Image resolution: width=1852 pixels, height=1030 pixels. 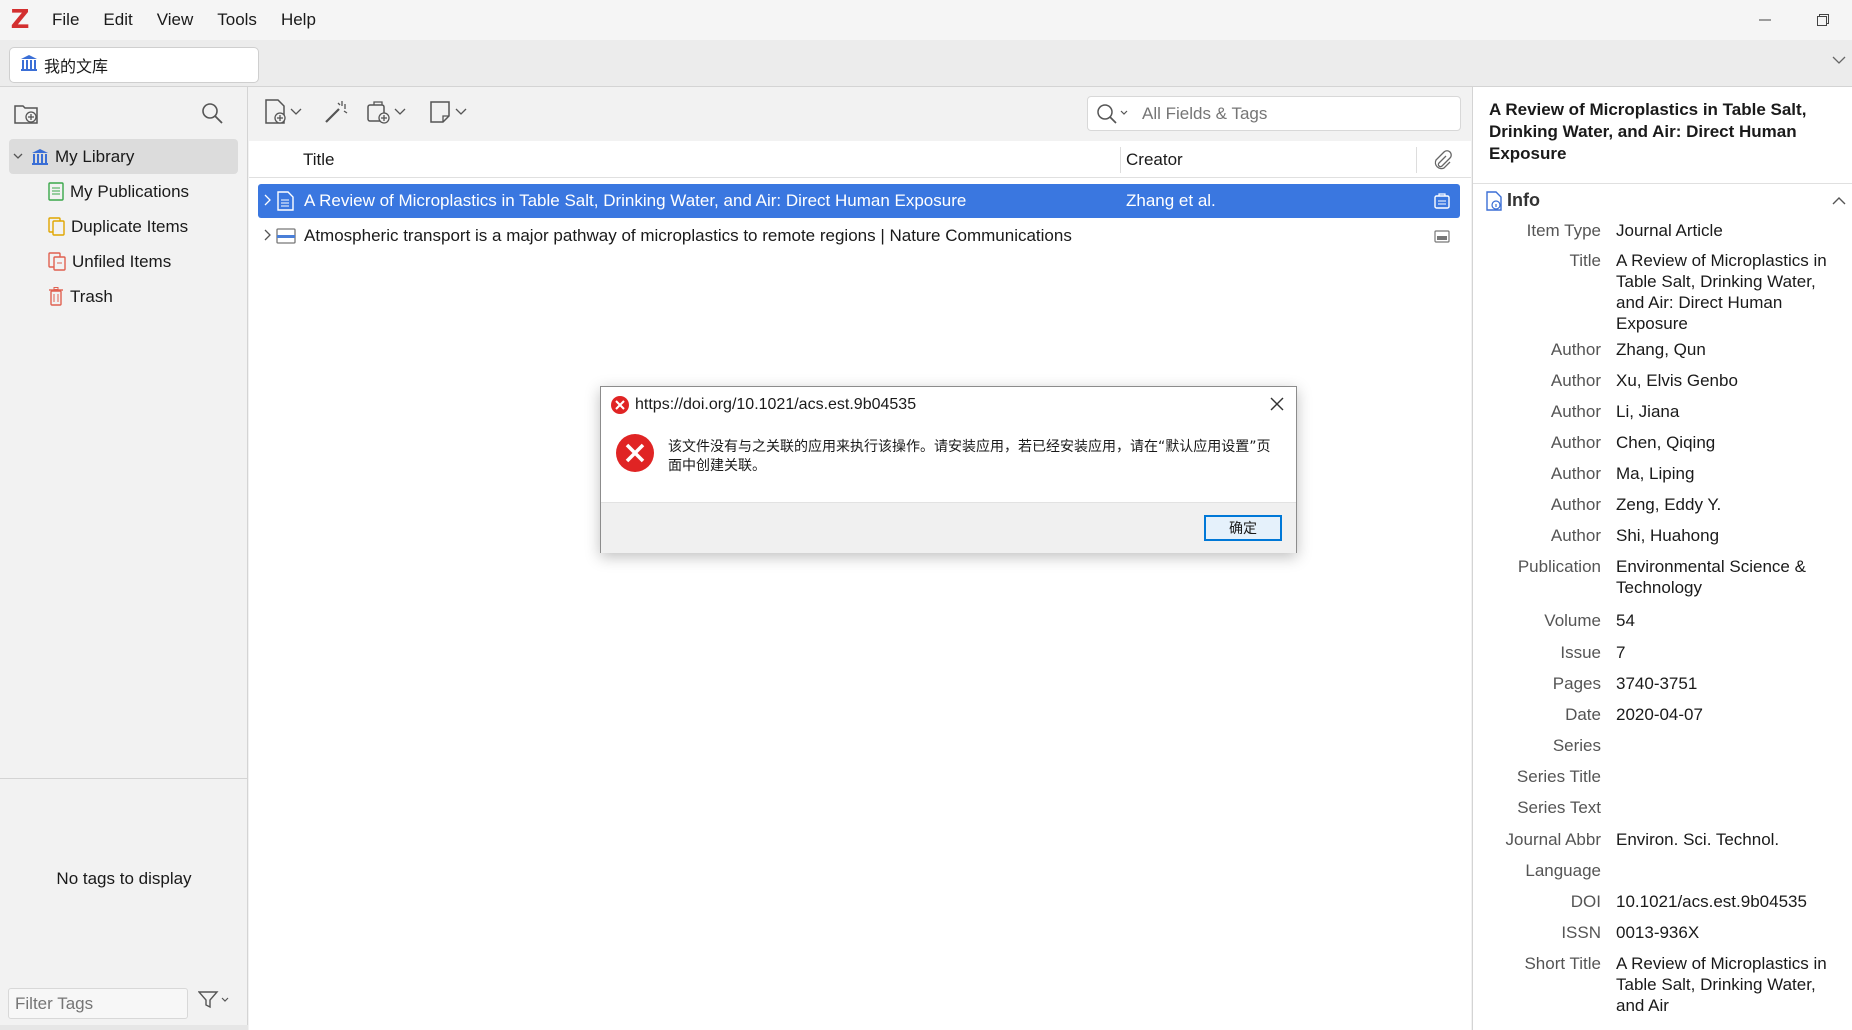 What do you see at coordinates (440, 112) in the screenshot?
I see `note-icon` at bounding box center [440, 112].